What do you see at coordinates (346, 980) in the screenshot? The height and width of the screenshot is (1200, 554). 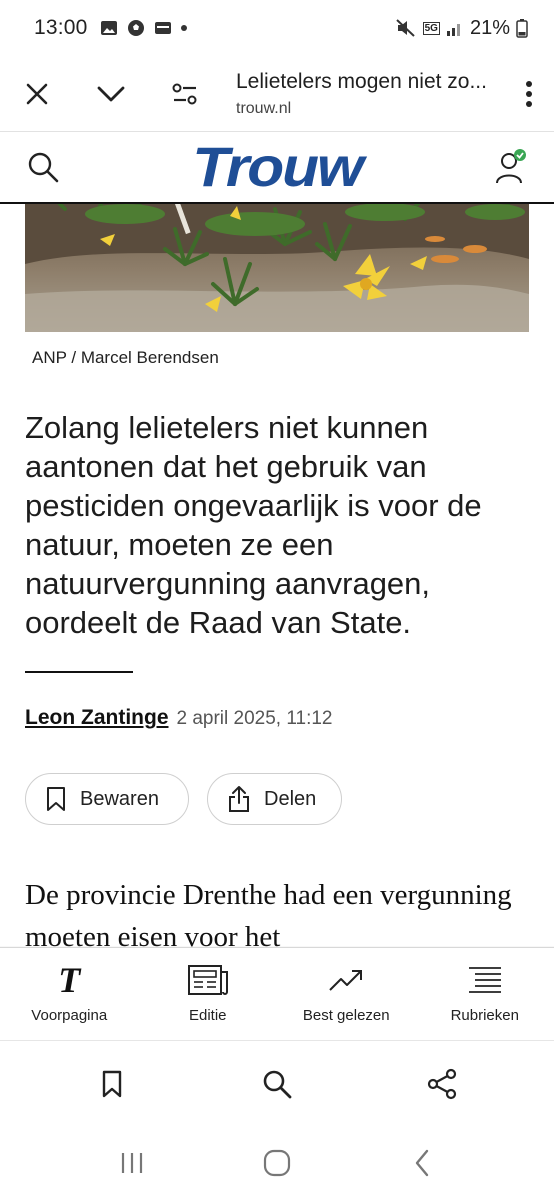 I see `trending-icon` at bounding box center [346, 980].